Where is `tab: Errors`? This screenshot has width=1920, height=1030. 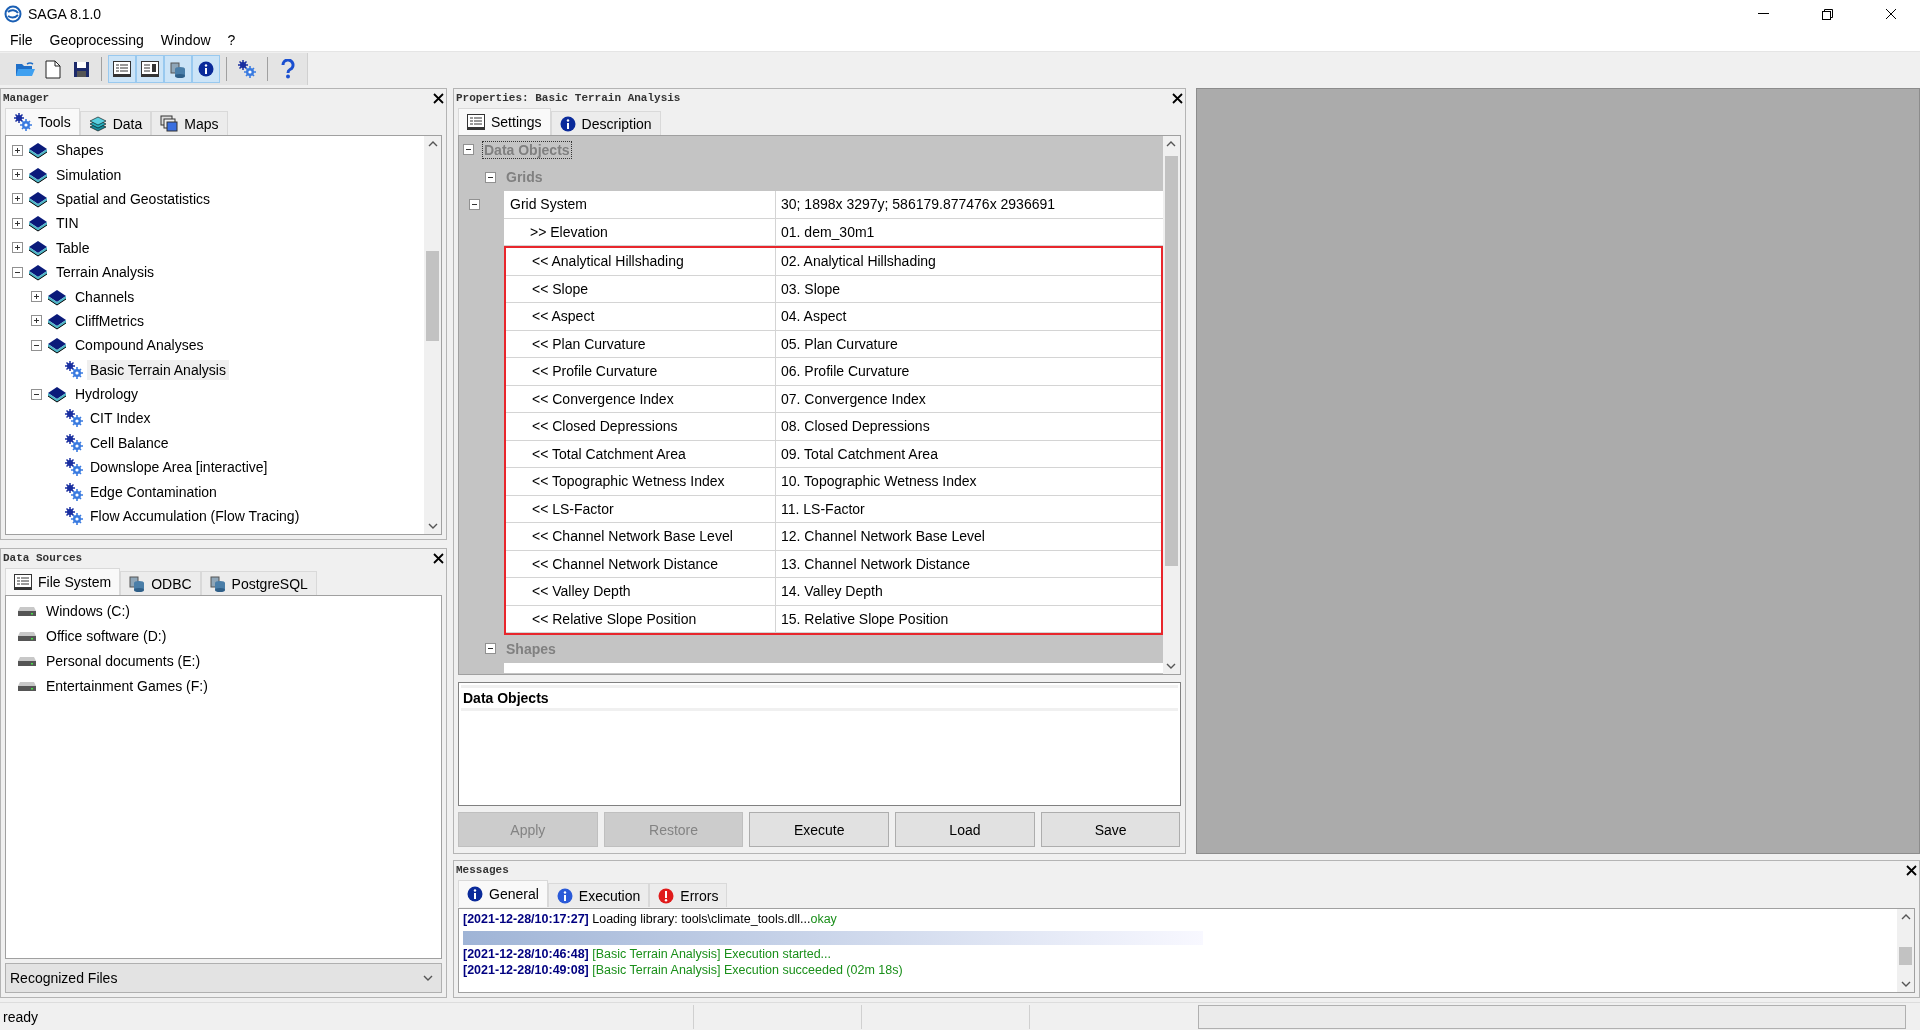
tab: Errors is located at coordinates (688, 895).